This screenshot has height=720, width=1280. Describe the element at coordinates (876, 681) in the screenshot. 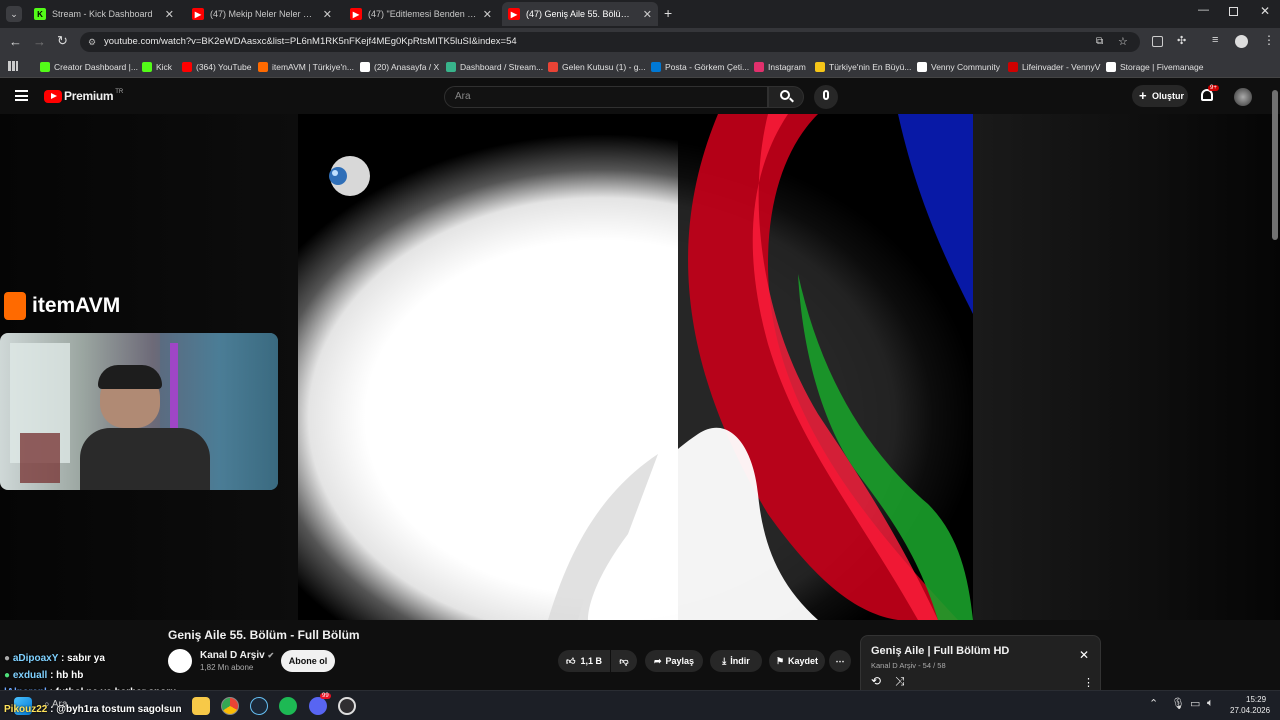

I see `loop-icon: ⟲` at that location.